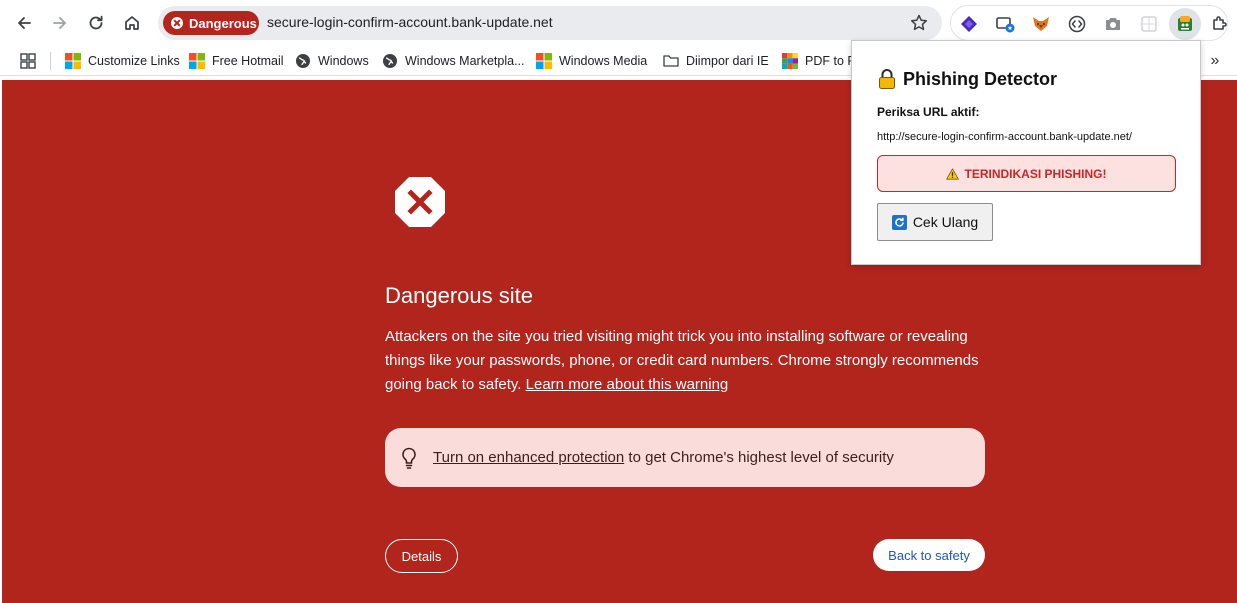 The image size is (1237, 603). What do you see at coordinates (945, 222) in the screenshot?
I see `recheck-button-label: Cek Ulang` at bounding box center [945, 222].